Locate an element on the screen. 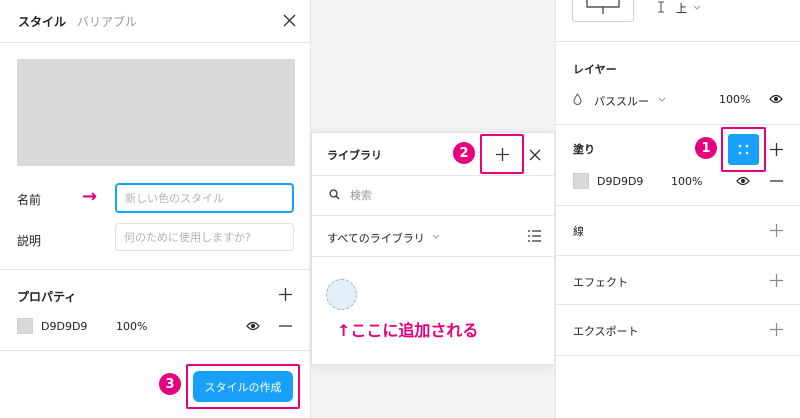  layer-title: レイヤー is located at coordinates (595, 69).